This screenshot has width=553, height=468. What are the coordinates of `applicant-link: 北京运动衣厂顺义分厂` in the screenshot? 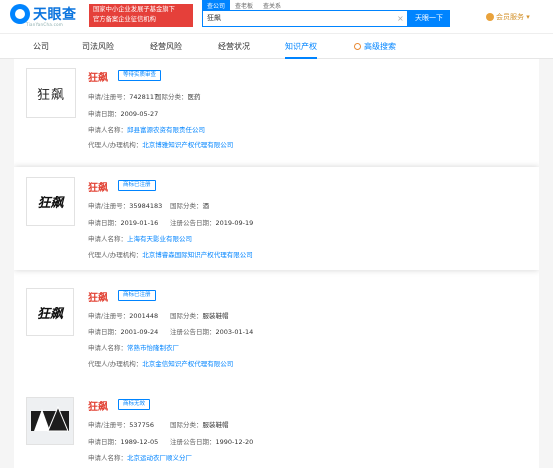 It's located at (159, 458).